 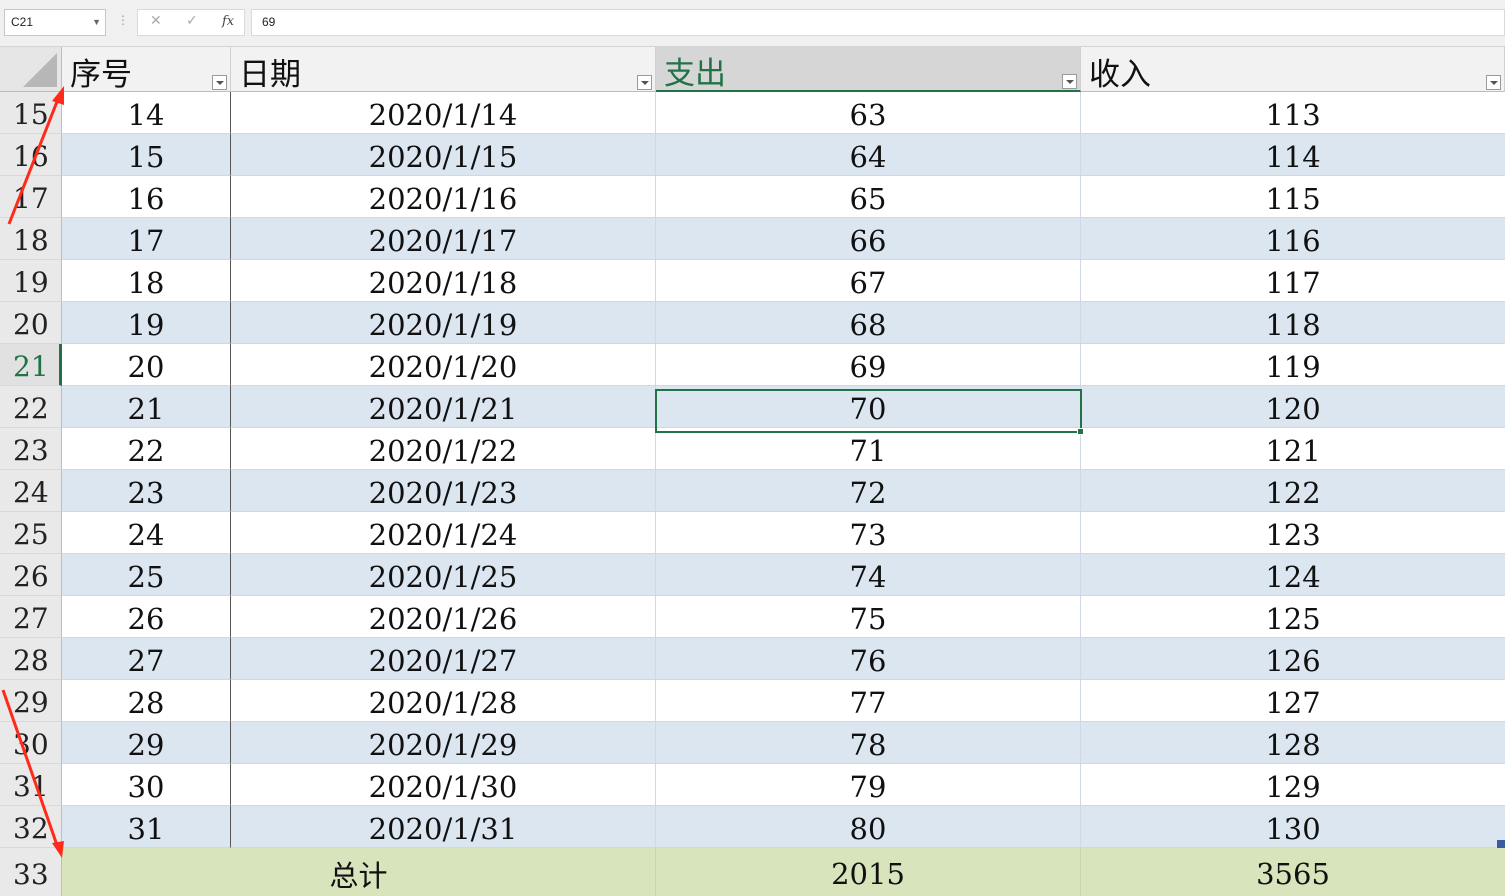 I want to click on more-options-icon: ⋮, so click(x=123, y=20).